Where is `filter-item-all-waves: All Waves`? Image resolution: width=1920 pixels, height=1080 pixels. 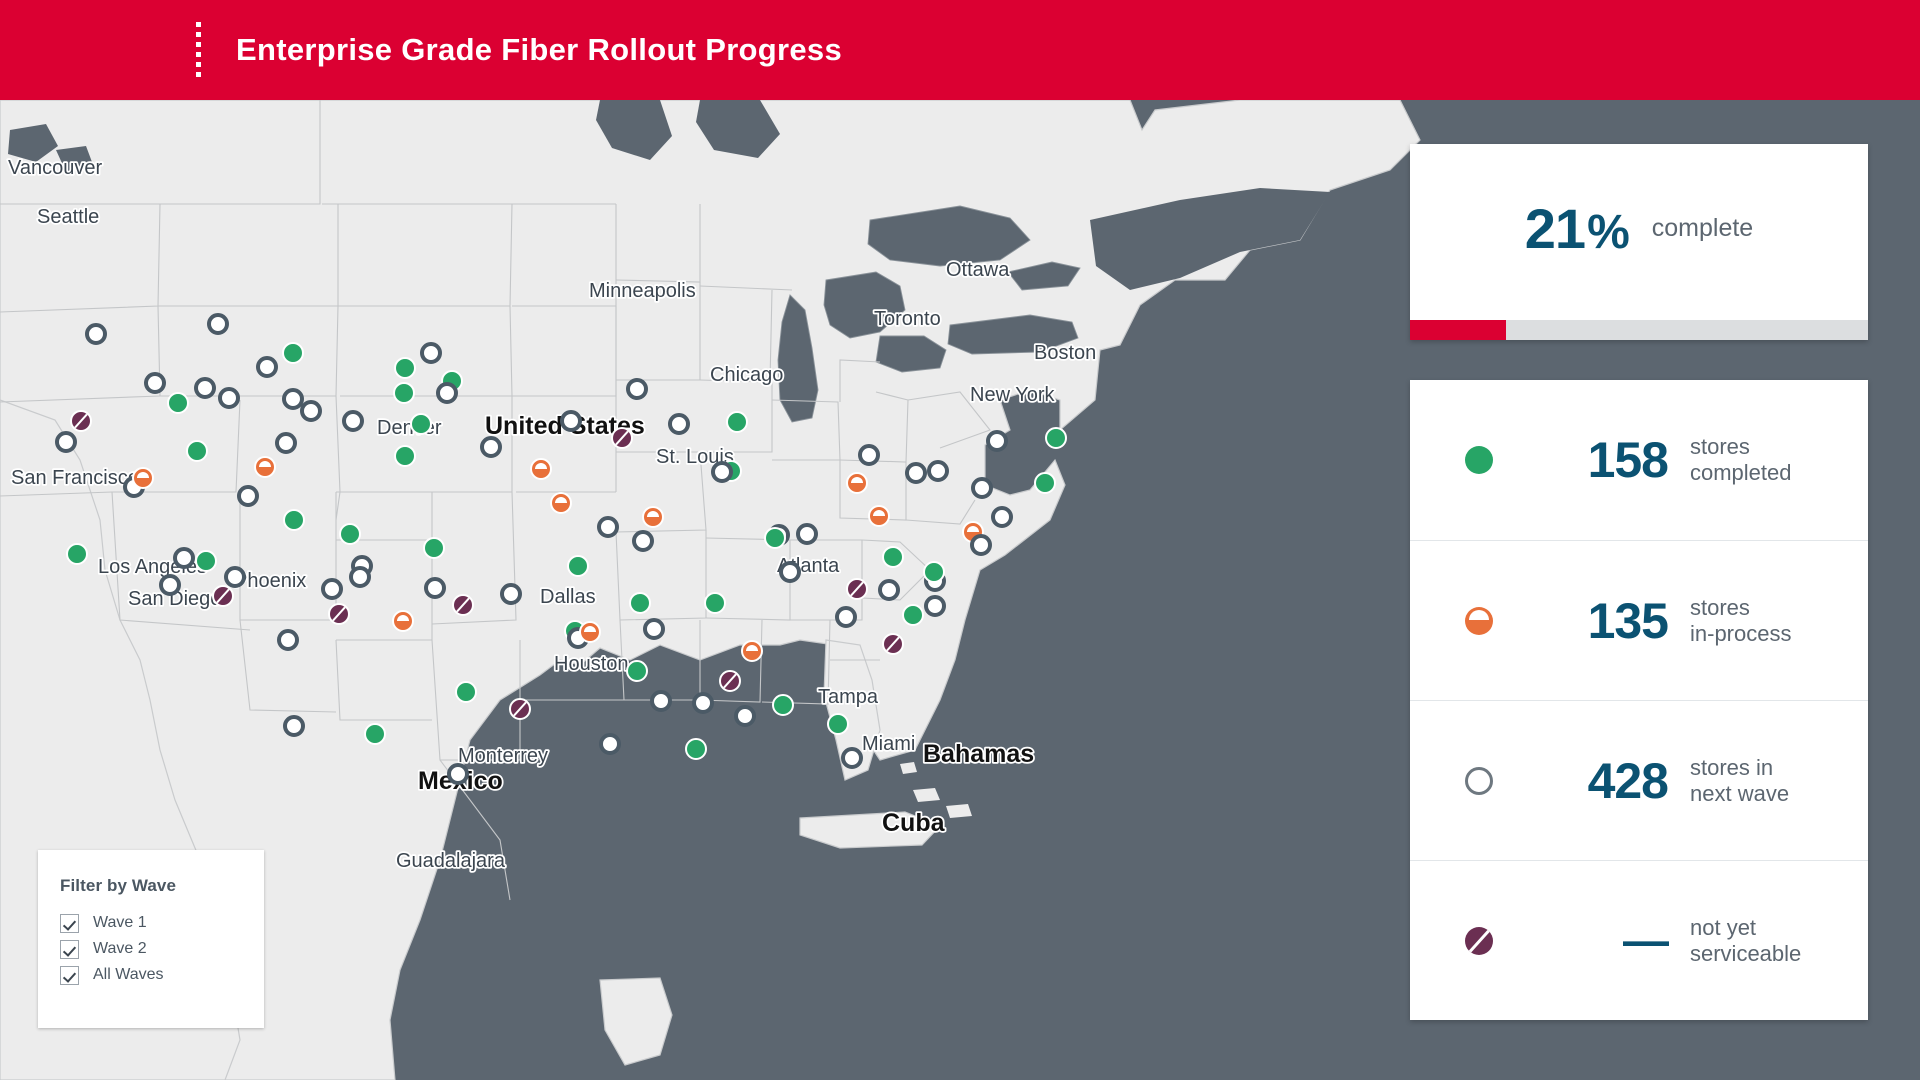 filter-item-all-waves: All Waves is located at coordinates (112, 975).